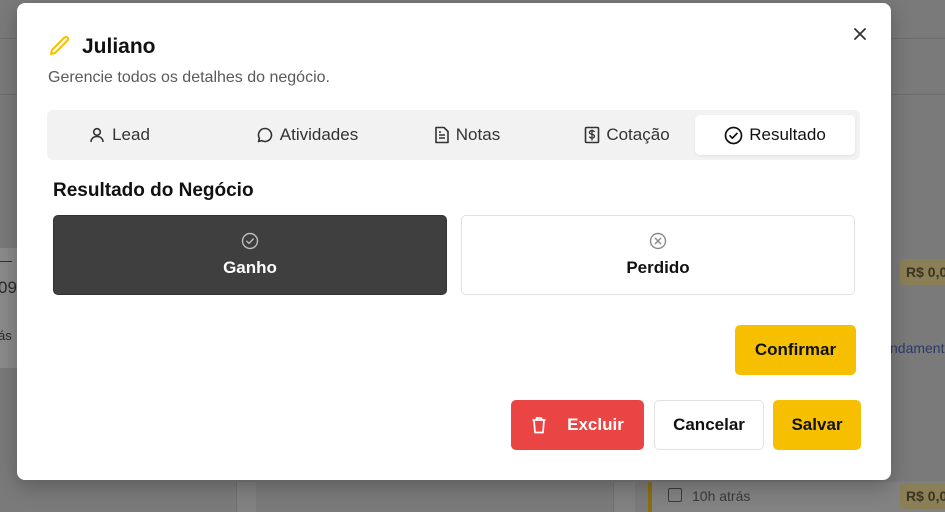  I want to click on outcome-label: Perdido, so click(658, 267).